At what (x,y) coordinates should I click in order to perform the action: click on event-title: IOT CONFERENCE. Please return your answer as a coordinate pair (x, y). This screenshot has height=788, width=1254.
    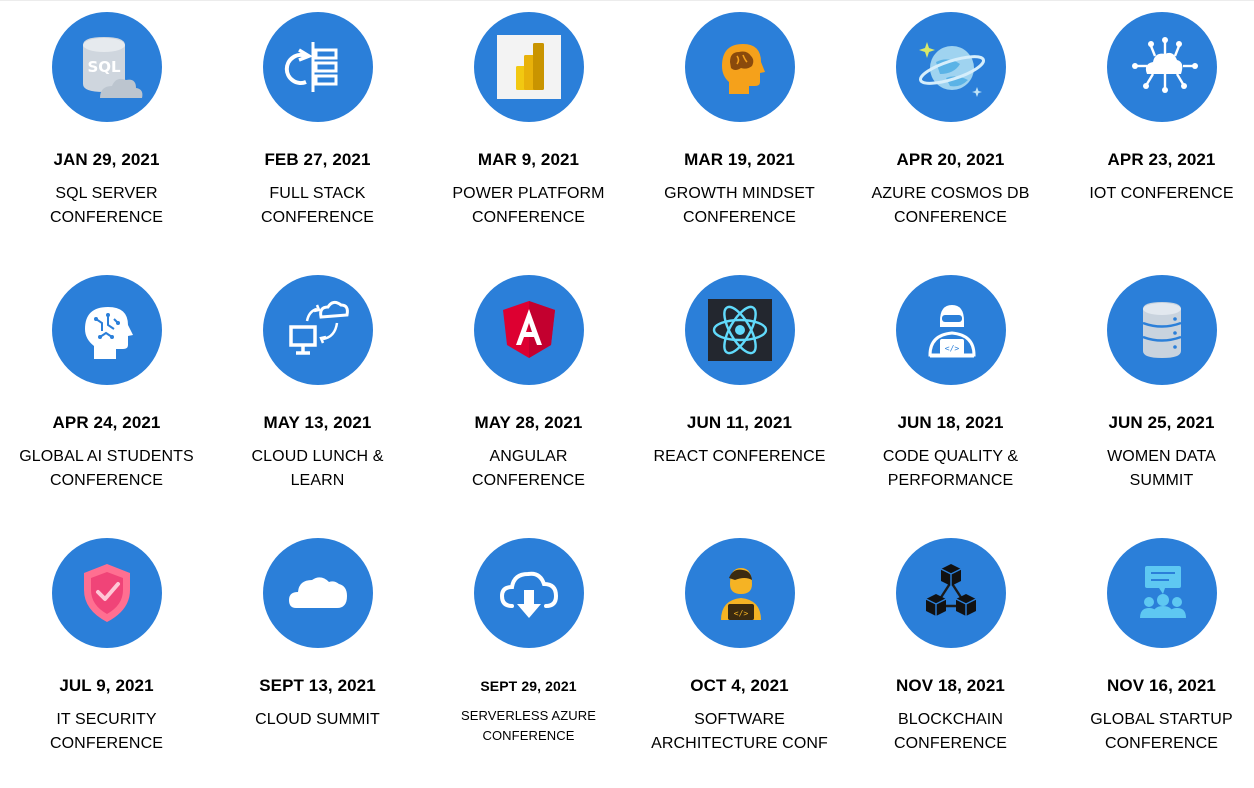
    Looking at the image, I should click on (1153, 194).